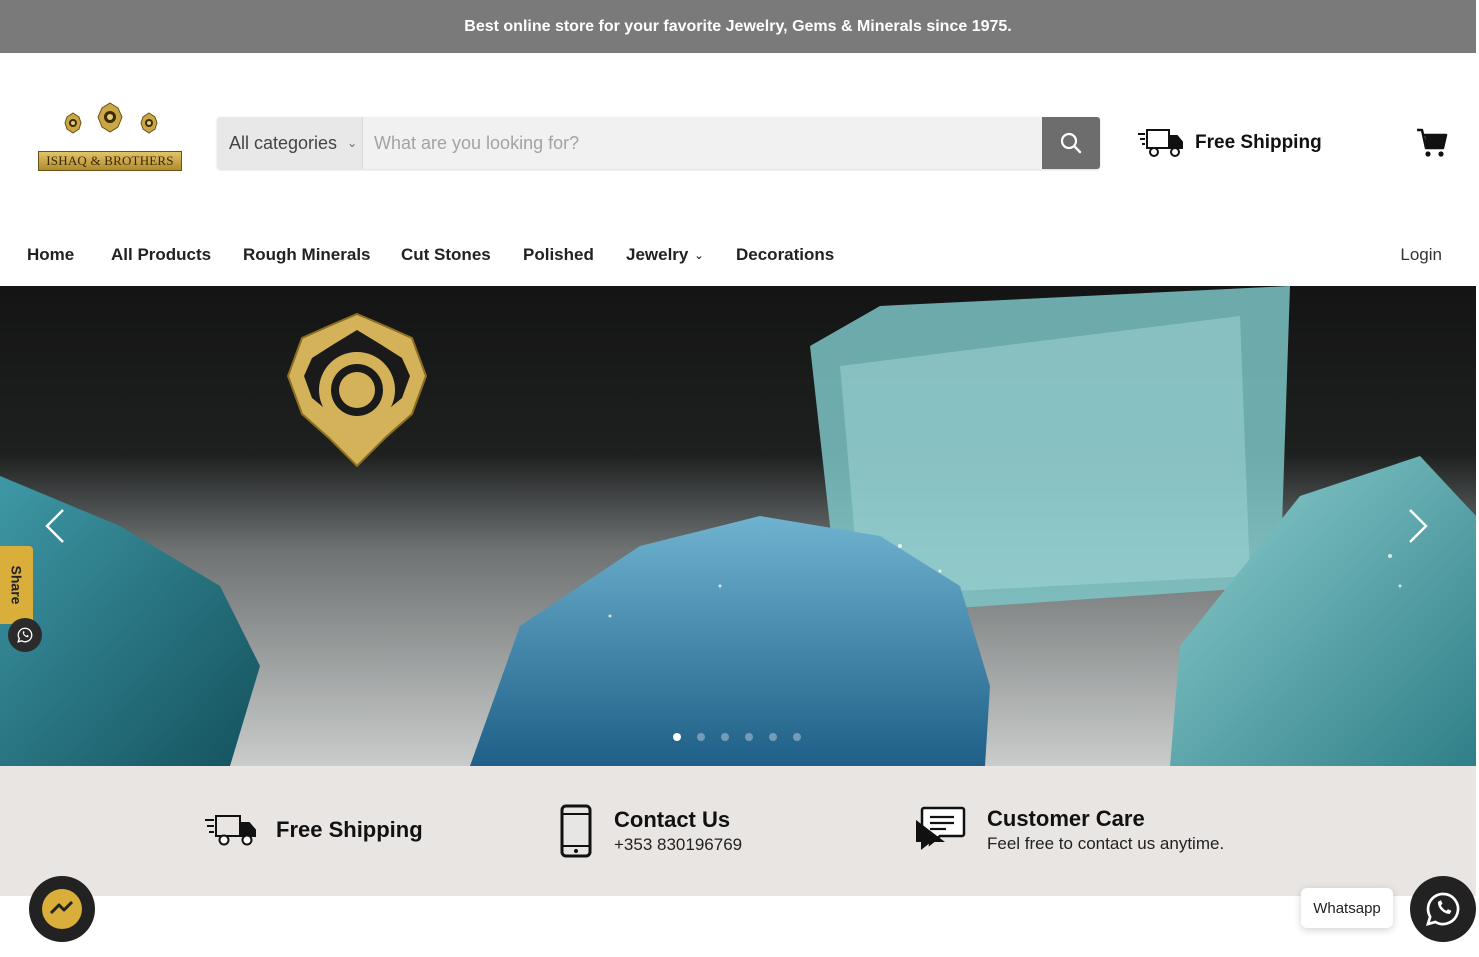  I want to click on chat-bubble-icon, so click(941, 828).